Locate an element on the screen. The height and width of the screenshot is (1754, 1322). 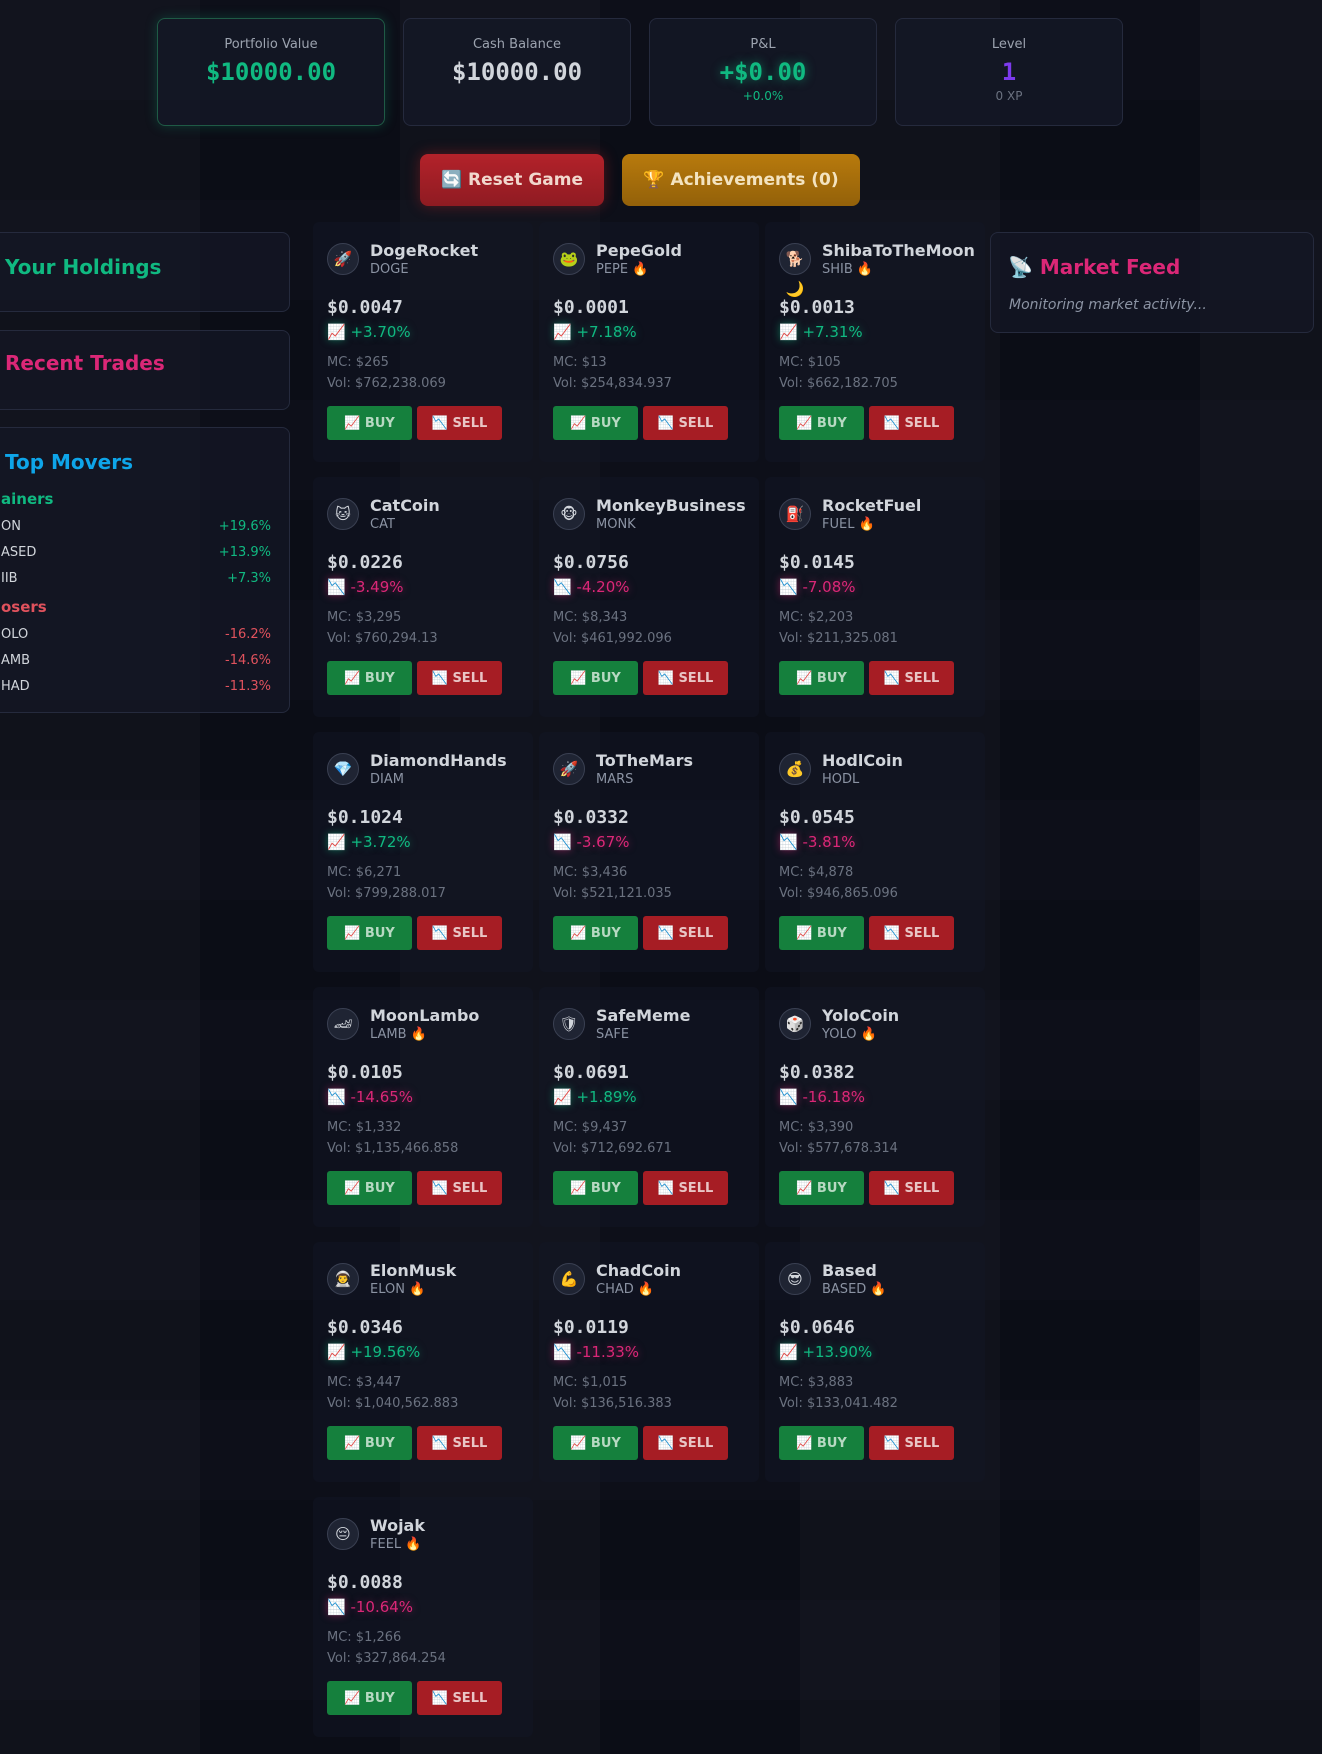
stat-label: Level is located at coordinates (1009, 44).